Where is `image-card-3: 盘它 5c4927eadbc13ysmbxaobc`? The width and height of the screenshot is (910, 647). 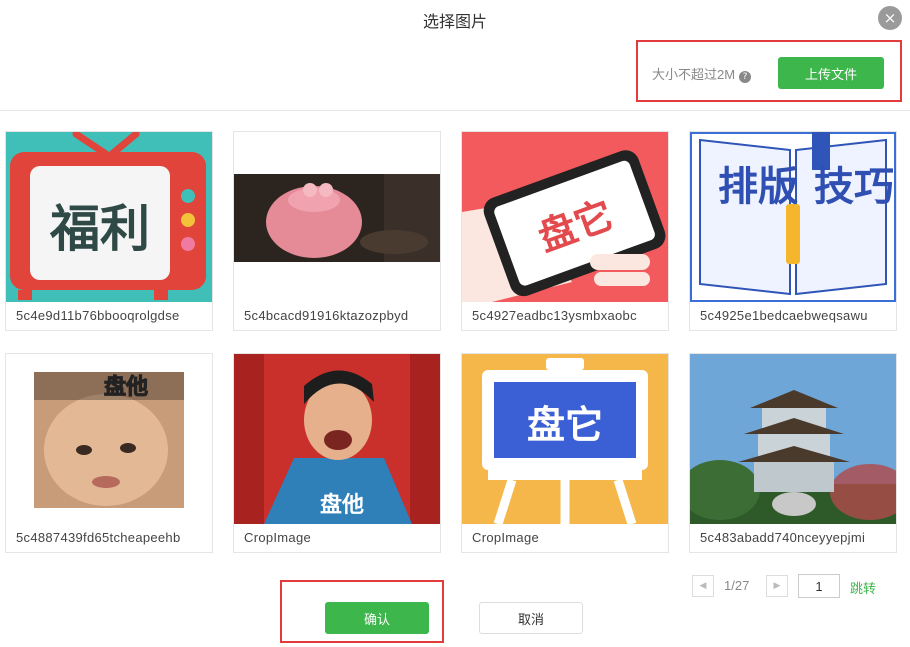
image-card-3: 盘它 5c4927eadbc13ysmbxaobc is located at coordinates (565, 231).